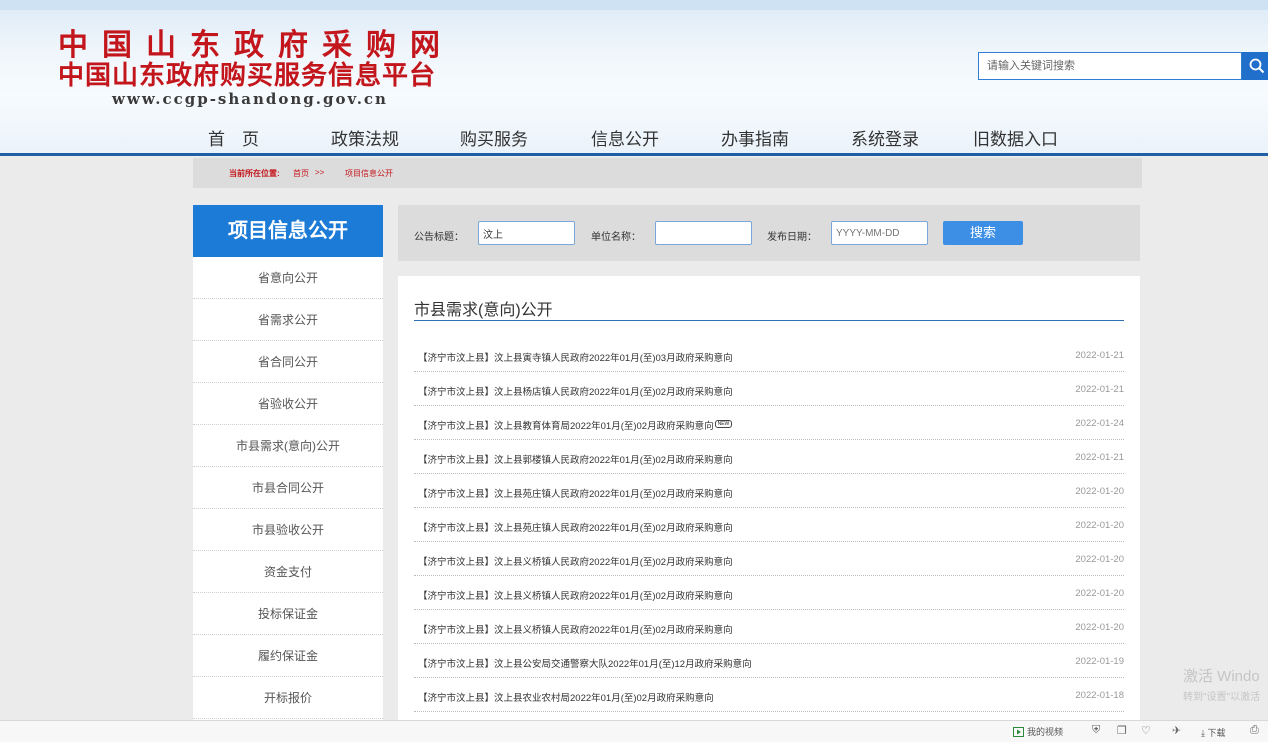 The width and height of the screenshot is (1268, 742). Describe the element at coordinates (288, 656) in the screenshot. I see `sidebar-item-performance-deposit: 履约保证金` at that location.